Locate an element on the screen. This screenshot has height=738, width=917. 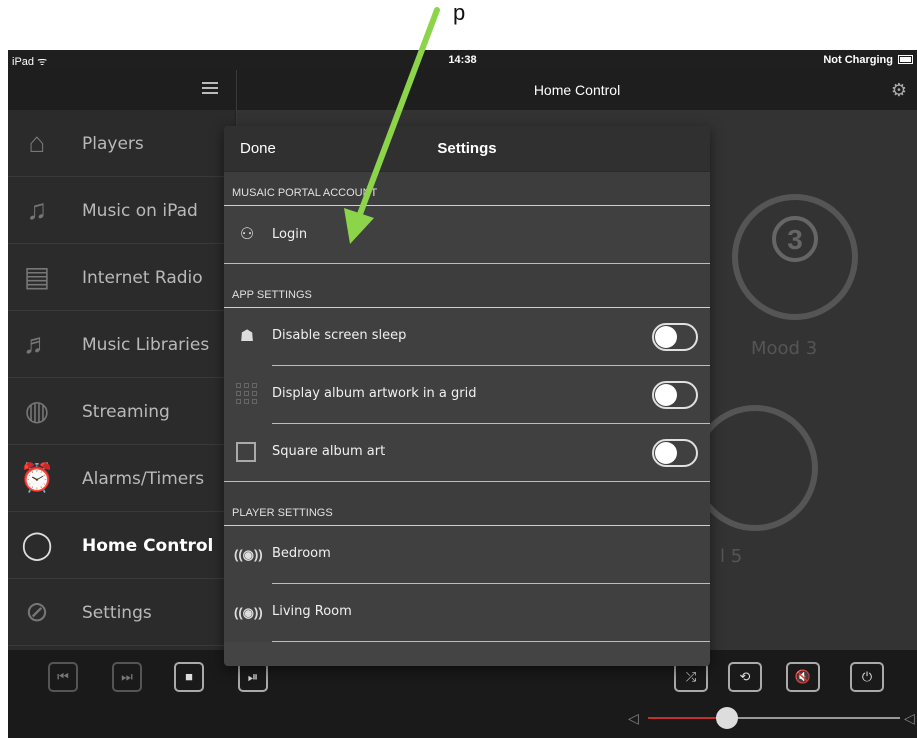
album-grid-row: Display album artwork in a grid is located at coordinates (467, 395).